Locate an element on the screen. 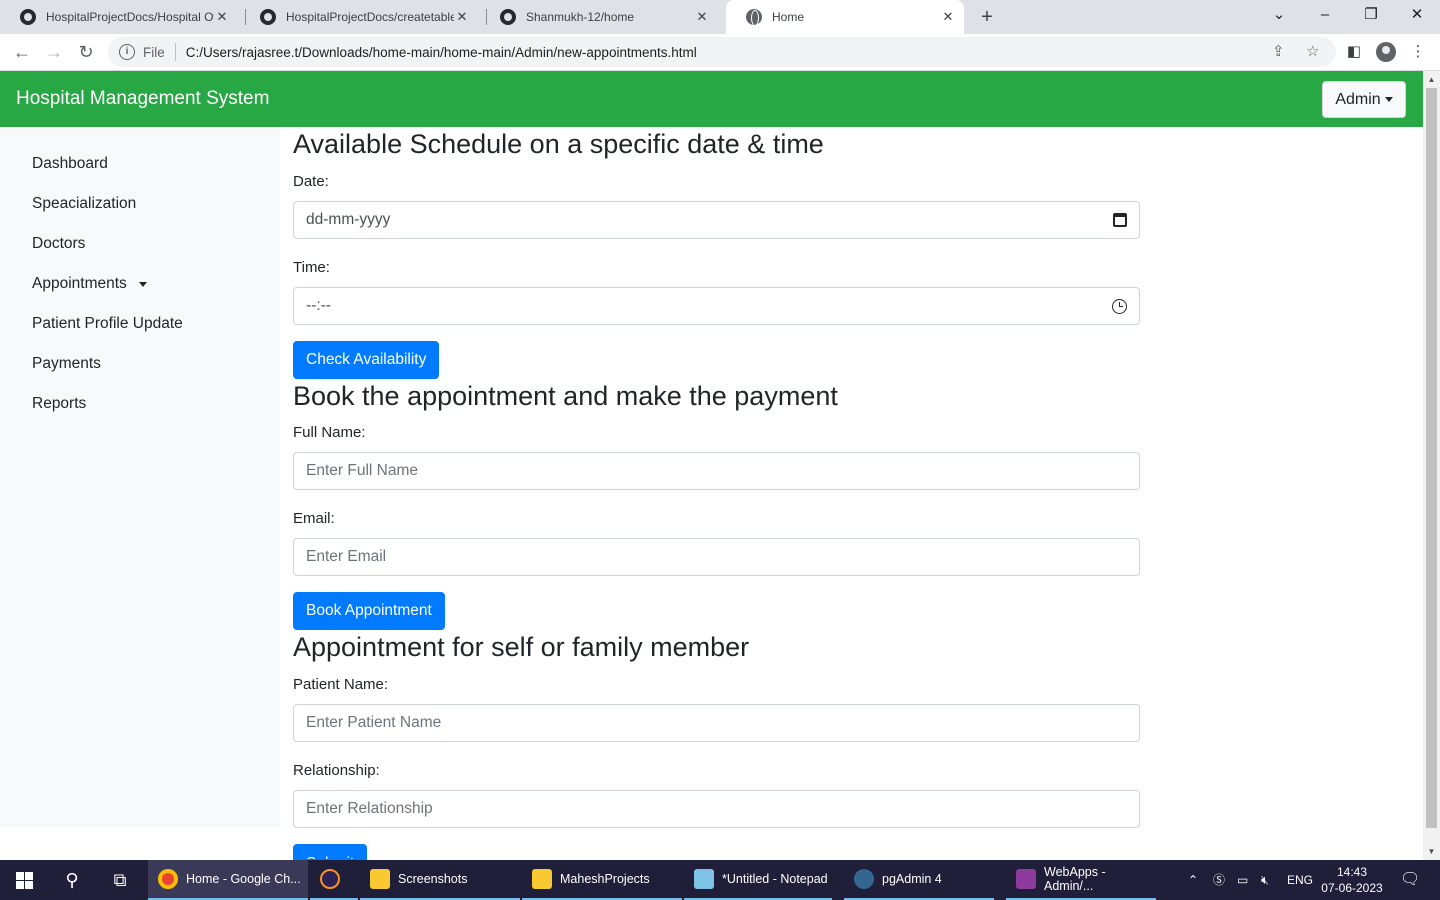 This screenshot has width=1440, height=900. browser-tab: HospitalProjectDocs/Hospital Ov ✕ is located at coordinates (119, 17).